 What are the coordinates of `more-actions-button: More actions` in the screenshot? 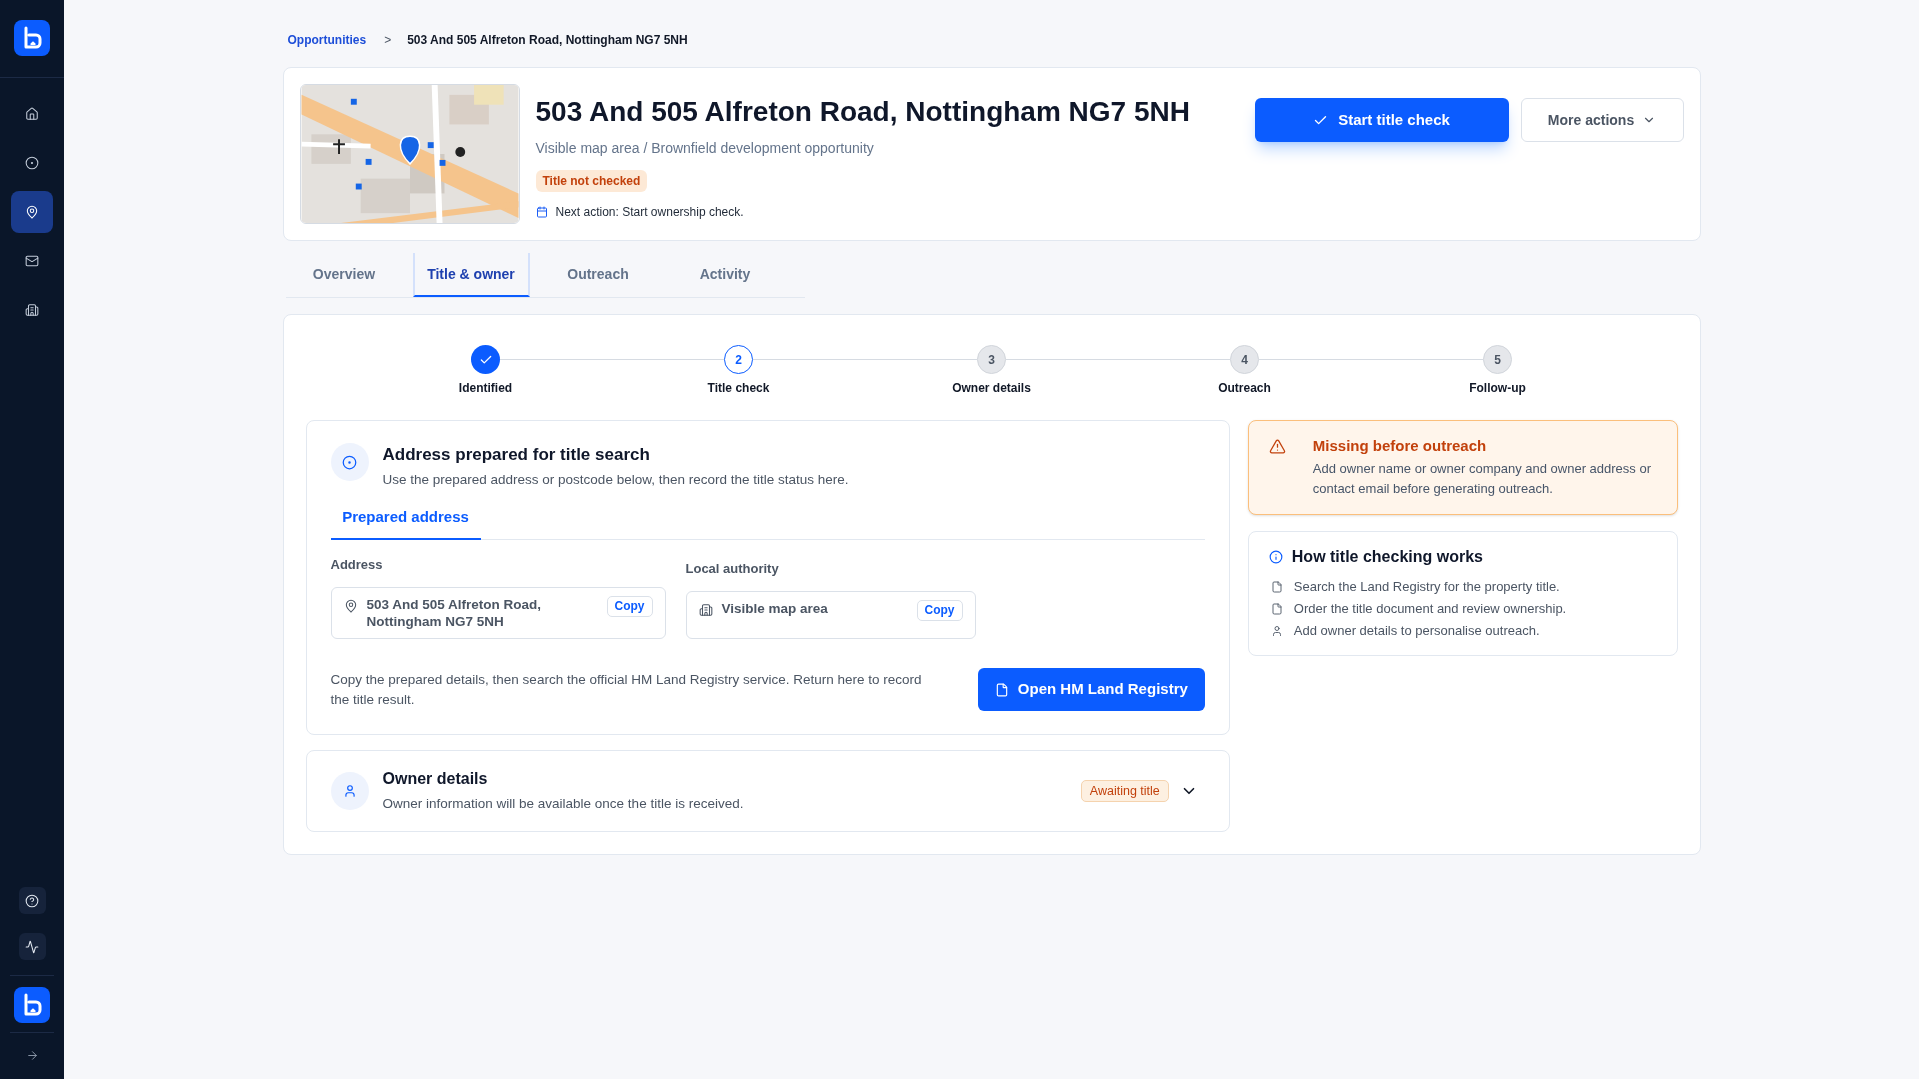 It's located at (1602, 120).